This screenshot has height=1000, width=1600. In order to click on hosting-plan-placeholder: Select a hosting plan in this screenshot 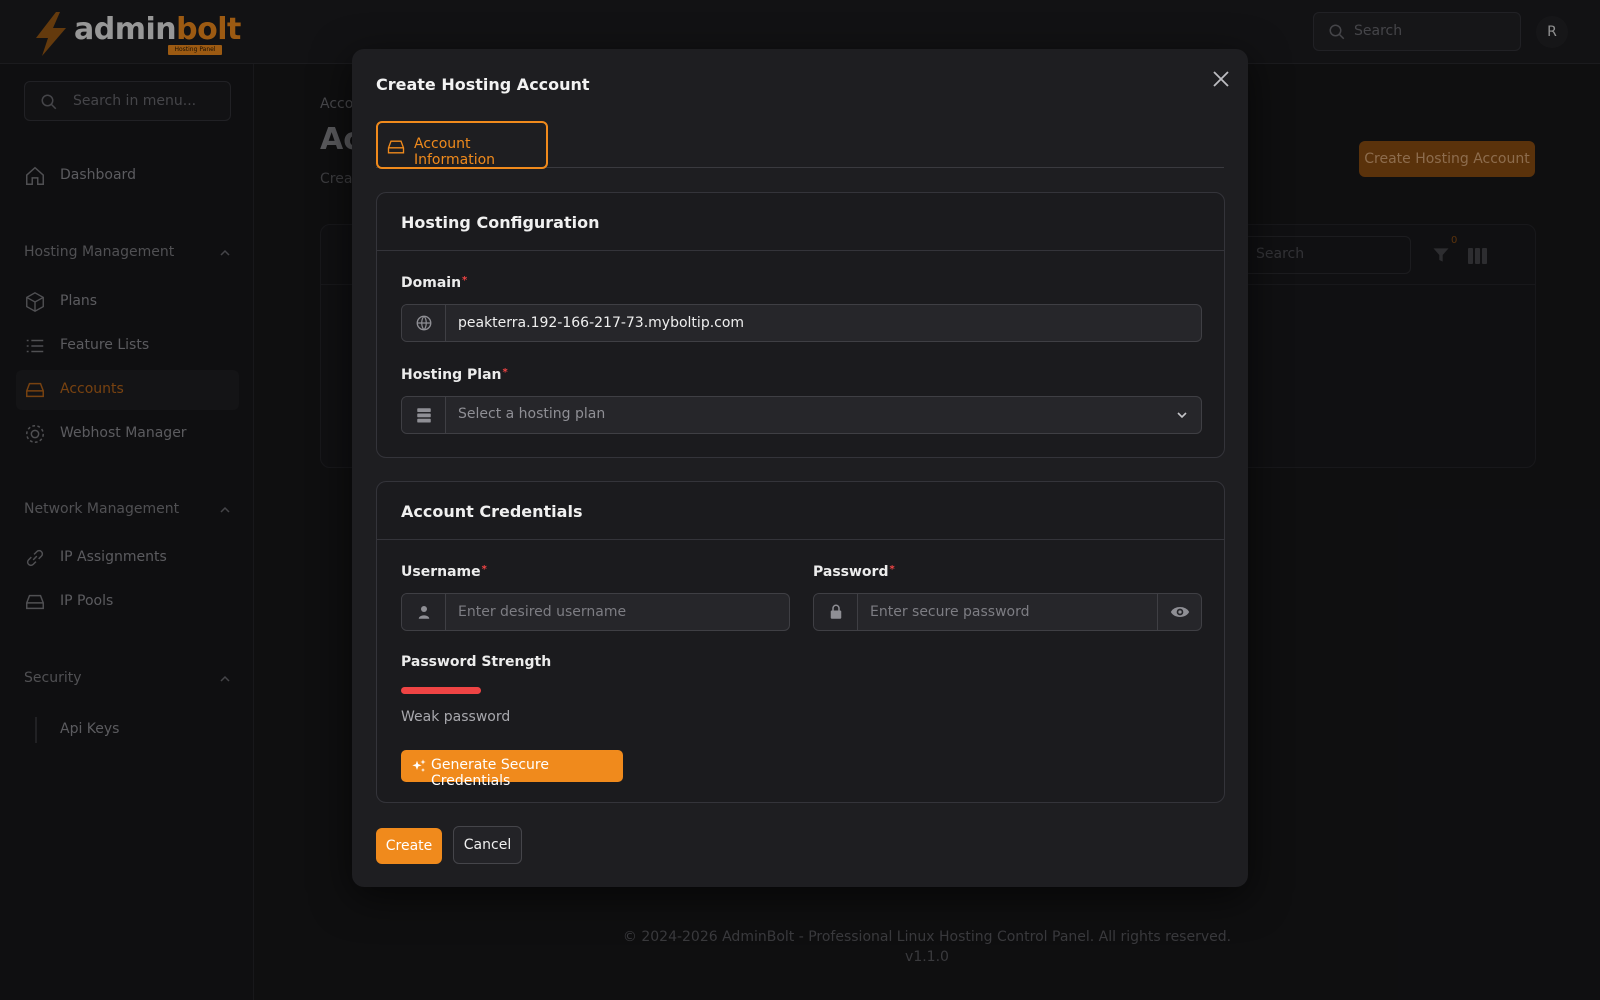, I will do `click(532, 414)`.